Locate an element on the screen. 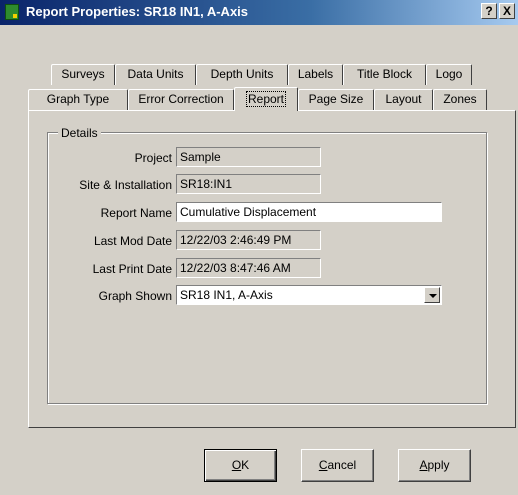 This screenshot has width=518, height=495. site-installation-field: SR18:IN1 is located at coordinates (248, 184).